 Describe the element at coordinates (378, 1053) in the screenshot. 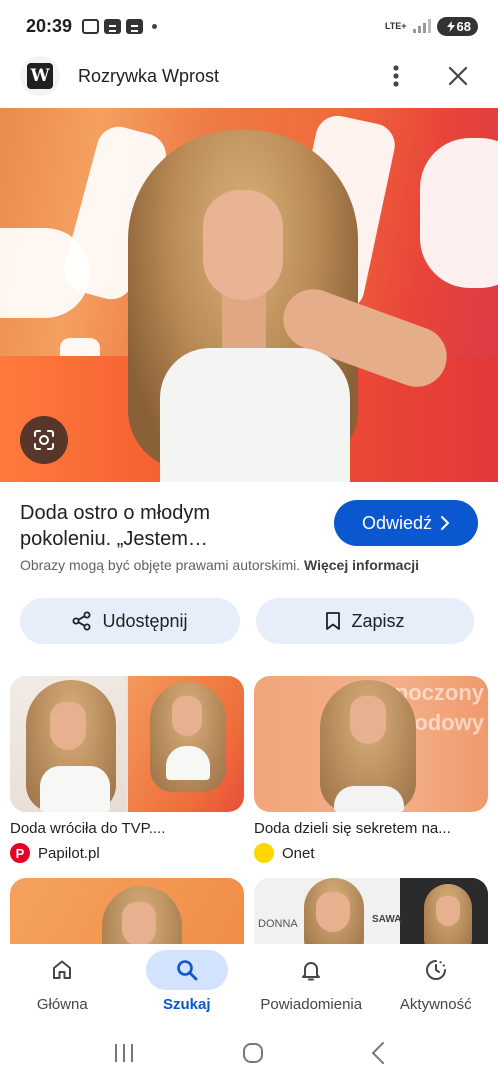

I see `back-icon` at that location.